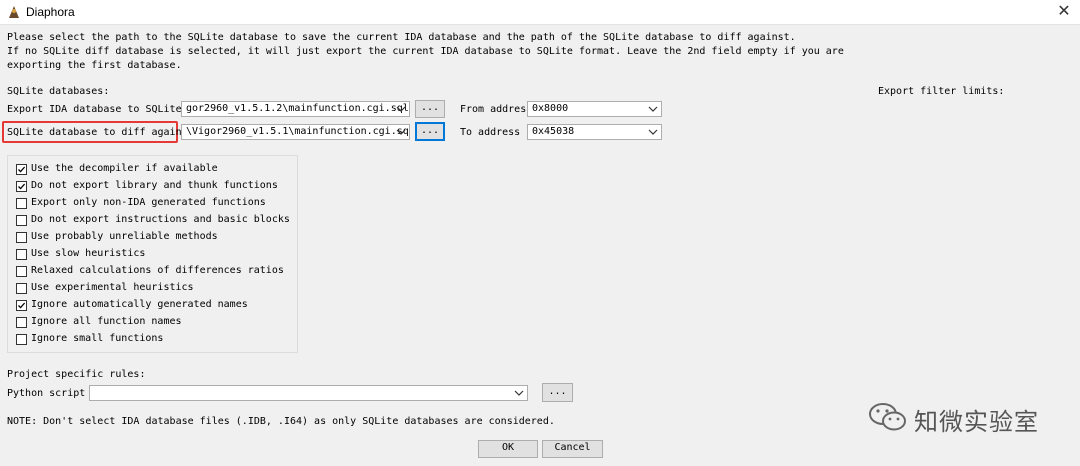  I want to click on option-label: Use experimental heuristics, so click(112, 287).